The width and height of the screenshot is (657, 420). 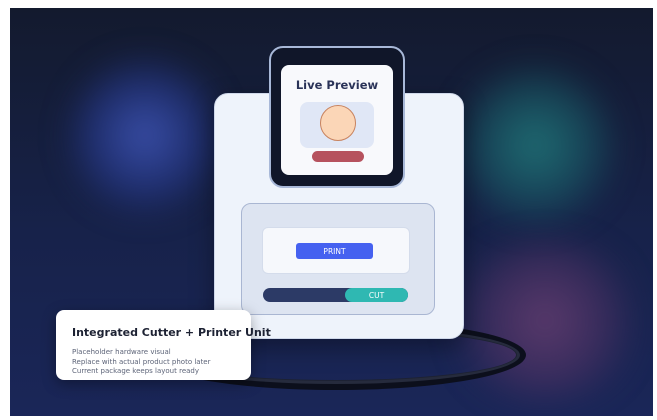 I want to click on preview-title: Live Preview, so click(x=337, y=85).